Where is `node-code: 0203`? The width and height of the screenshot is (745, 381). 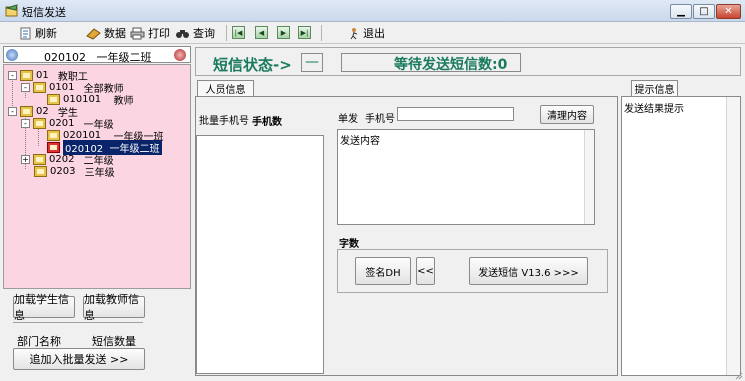
node-code: 0203 is located at coordinates (63, 171).